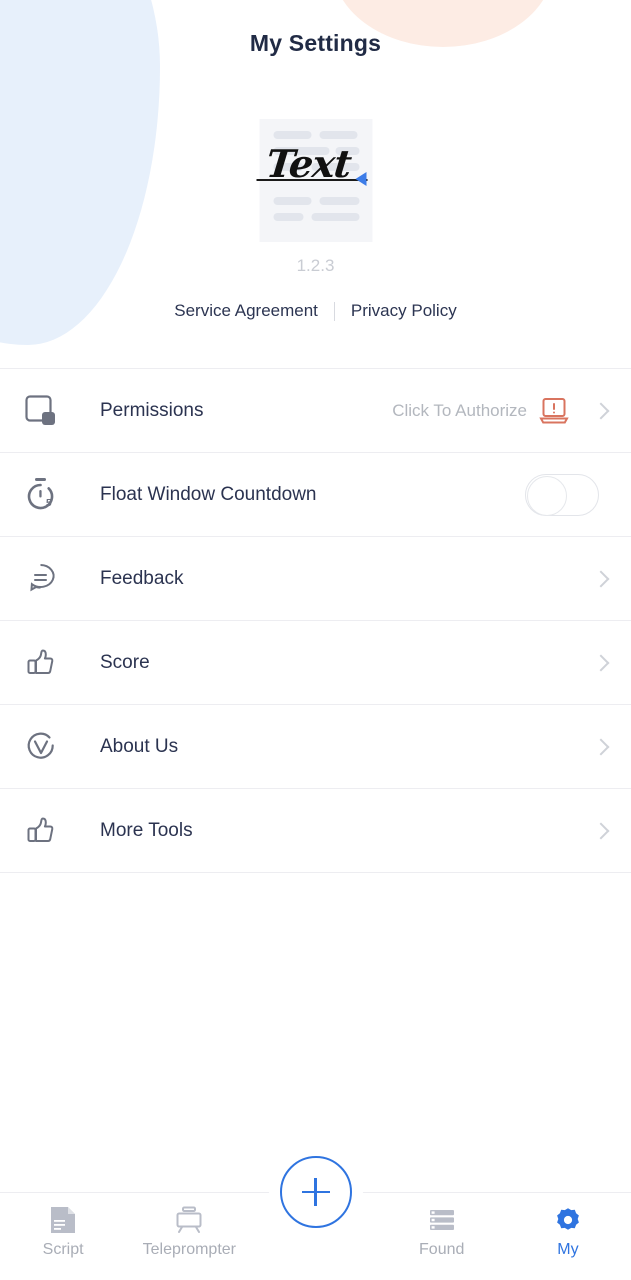  What do you see at coordinates (146, 830) in the screenshot?
I see `settings-row-label: More Tools` at bounding box center [146, 830].